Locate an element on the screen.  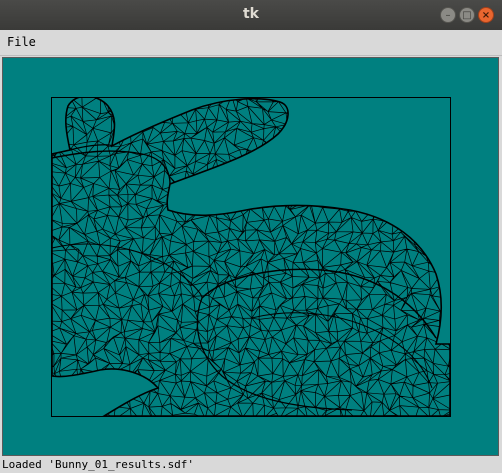
window-title: tk is located at coordinates (250, 14).